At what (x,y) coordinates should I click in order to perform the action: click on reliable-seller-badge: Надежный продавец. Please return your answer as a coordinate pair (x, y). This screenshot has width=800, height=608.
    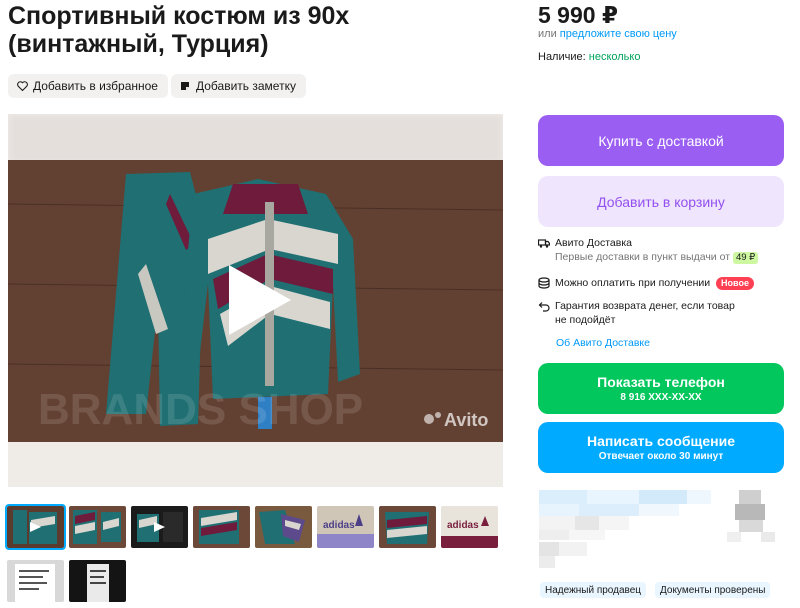
    Looking at the image, I should click on (593, 590).